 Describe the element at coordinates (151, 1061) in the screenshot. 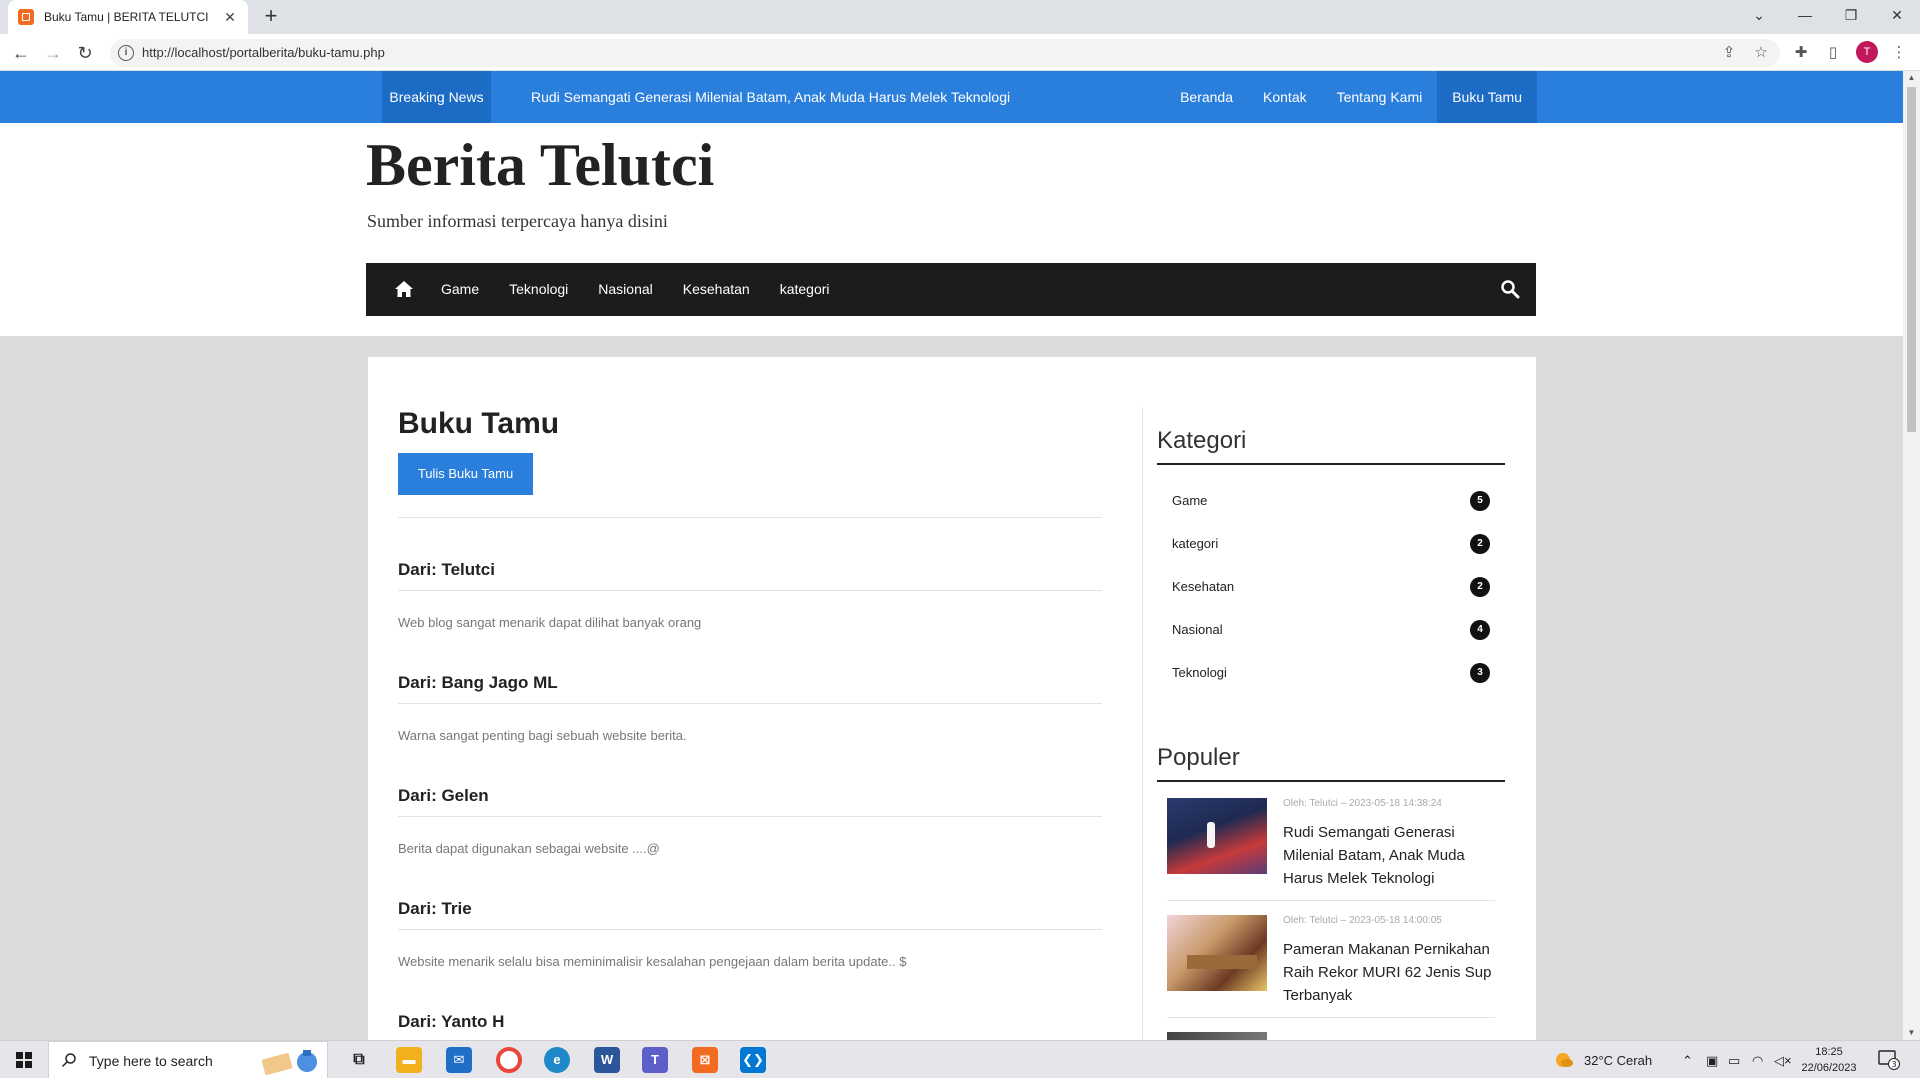

I see `search-placeholder: Type here to search` at that location.